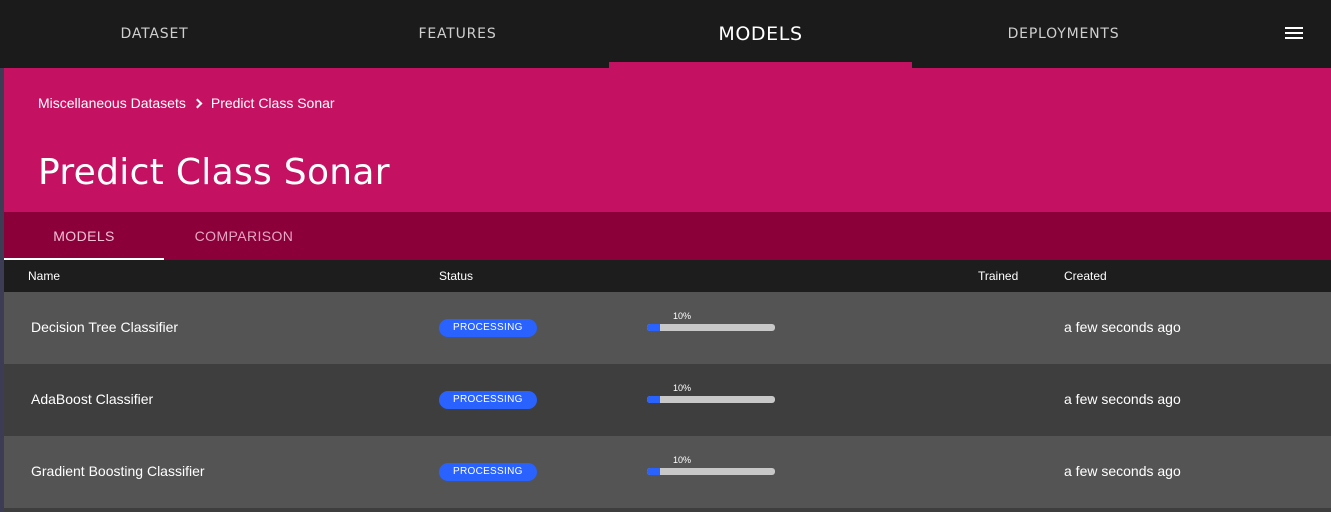 The height and width of the screenshot is (512, 1331). Describe the element at coordinates (118, 471) in the screenshot. I see `model-name: Gradient Boosting Classifier` at that location.